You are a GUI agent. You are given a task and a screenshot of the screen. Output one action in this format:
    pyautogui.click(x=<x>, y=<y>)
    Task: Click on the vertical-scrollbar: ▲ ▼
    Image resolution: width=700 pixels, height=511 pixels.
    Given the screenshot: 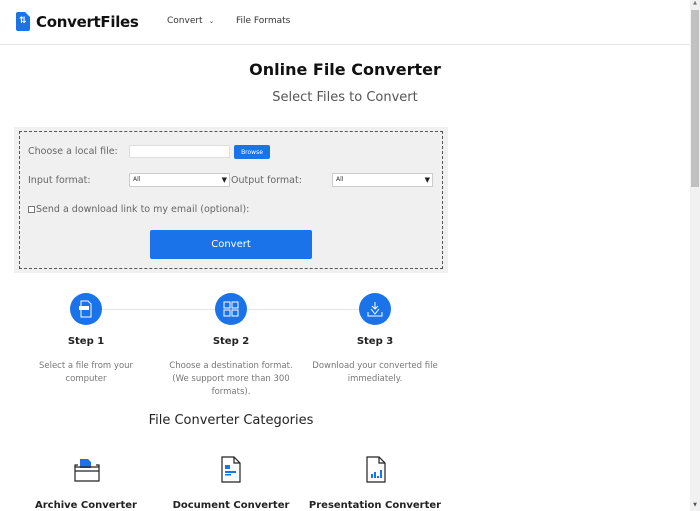 What is the action you would take?
    pyautogui.click(x=695, y=255)
    